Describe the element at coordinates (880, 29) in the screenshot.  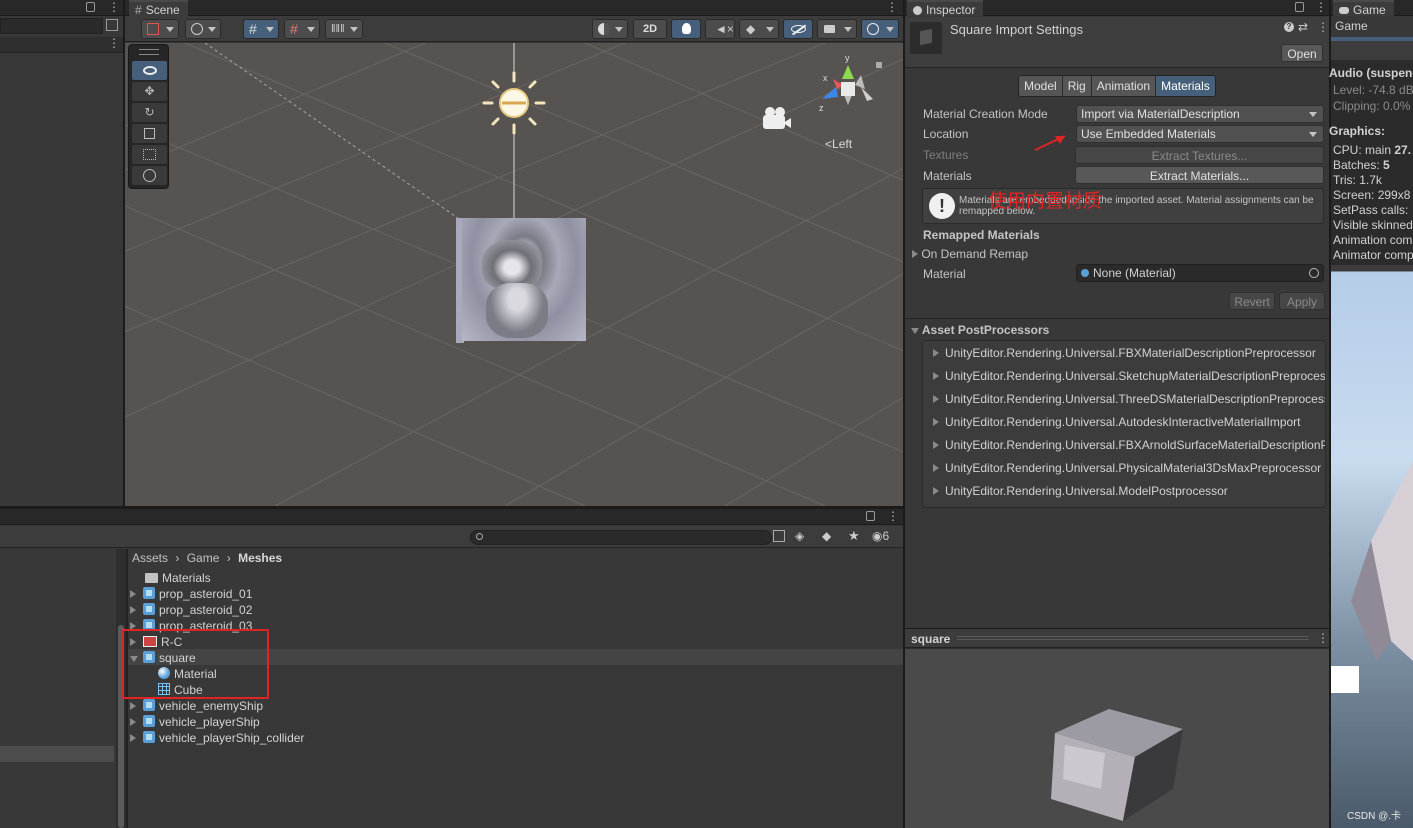
I see `gizmos-dropdown` at that location.